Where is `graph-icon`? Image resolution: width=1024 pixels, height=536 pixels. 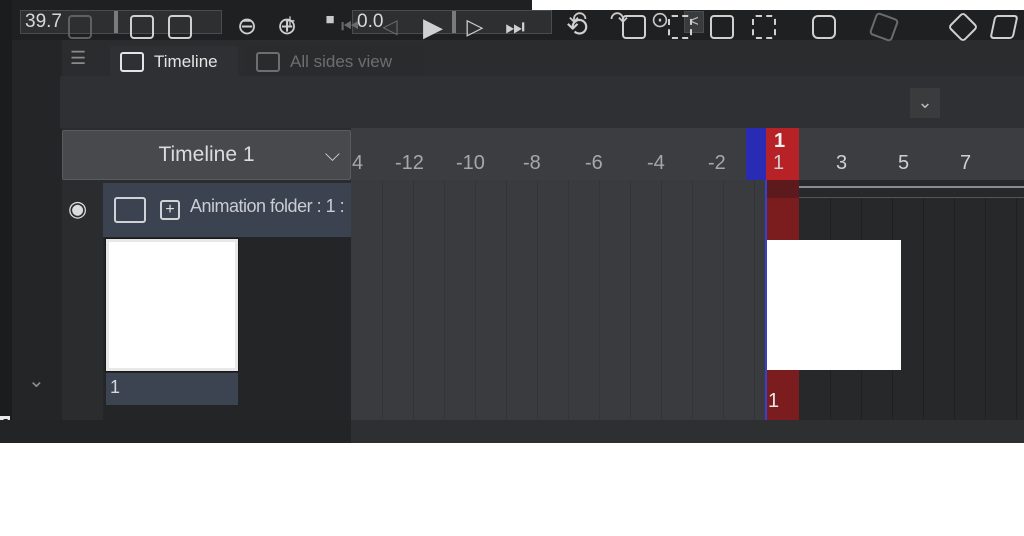 graph-icon is located at coordinates (80, 27).